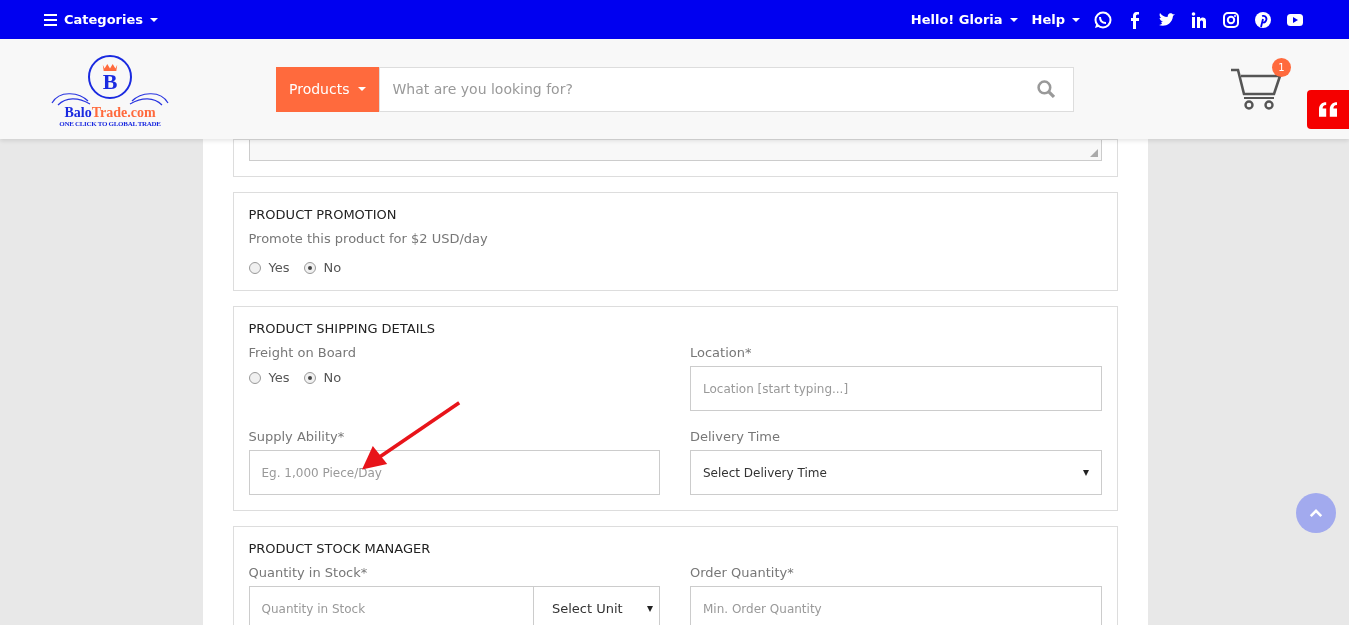  What do you see at coordinates (1055, 19) in the screenshot?
I see `help-menu: Help` at bounding box center [1055, 19].